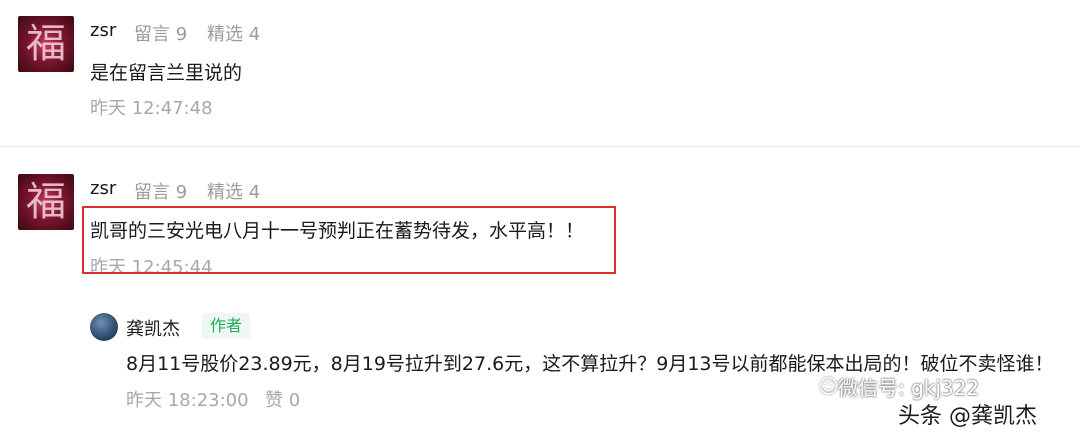 This screenshot has width=1080, height=437. Describe the element at coordinates (151, 108) in the screenshot. I see `comment-time: 昨天 12:47:48` at that location.